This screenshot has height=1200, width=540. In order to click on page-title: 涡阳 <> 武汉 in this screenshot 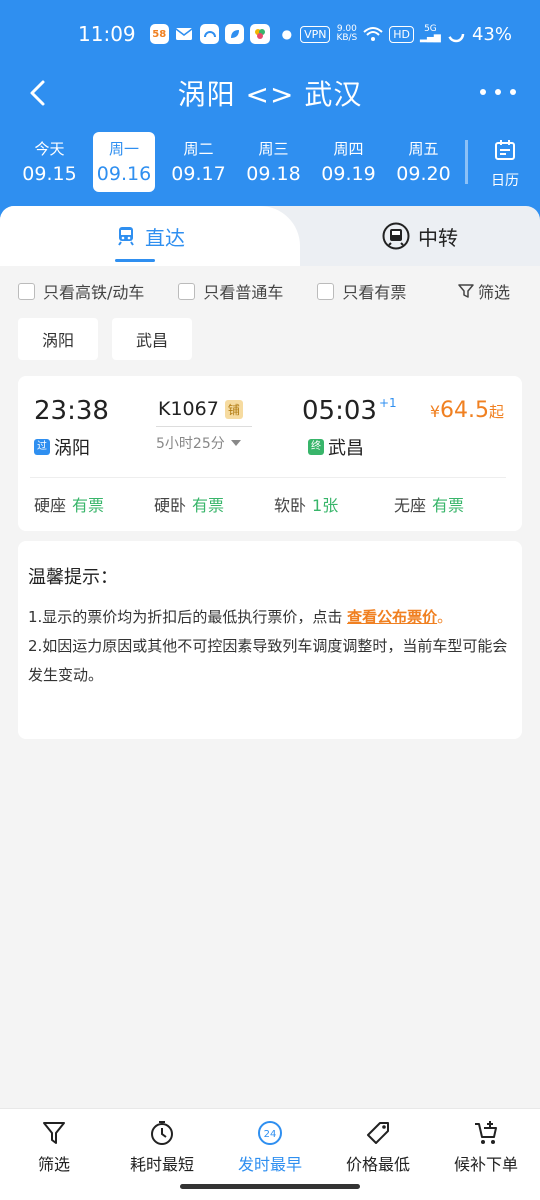, I will do `click(270, 94)`.